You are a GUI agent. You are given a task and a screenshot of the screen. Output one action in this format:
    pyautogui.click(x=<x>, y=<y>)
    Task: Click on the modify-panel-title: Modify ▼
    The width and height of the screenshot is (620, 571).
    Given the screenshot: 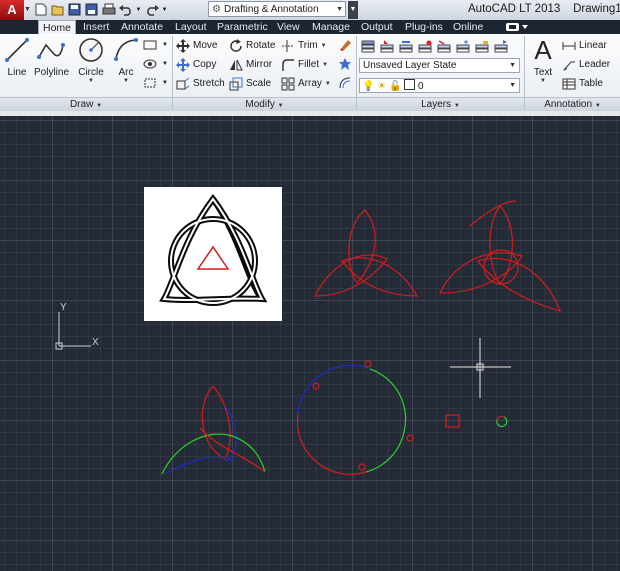 What is the action you would take?
    pyautogui.click(x=264, y=104)
    